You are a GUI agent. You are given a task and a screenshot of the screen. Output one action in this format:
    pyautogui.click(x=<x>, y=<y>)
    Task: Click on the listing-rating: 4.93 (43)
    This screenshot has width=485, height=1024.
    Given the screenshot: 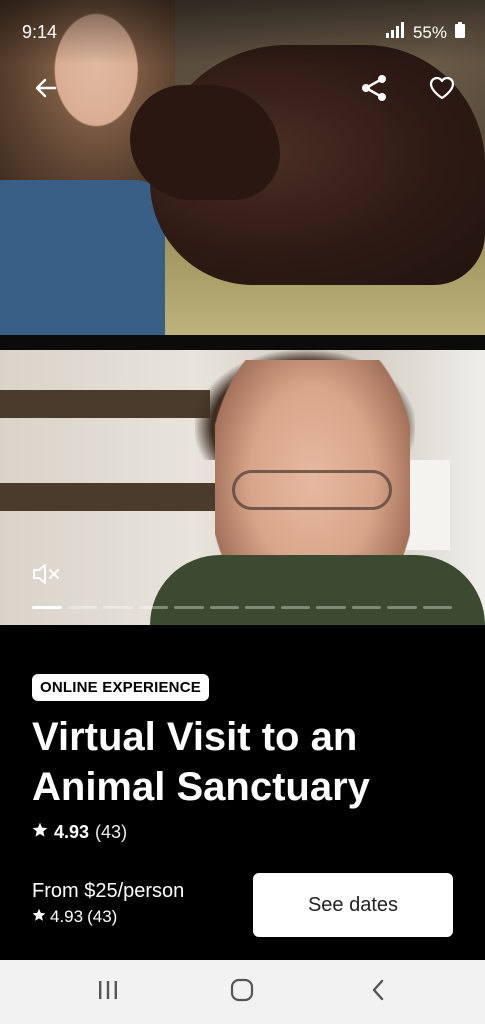 What is the action you would take?
    pyautogui.click(x=79, y=832)
    